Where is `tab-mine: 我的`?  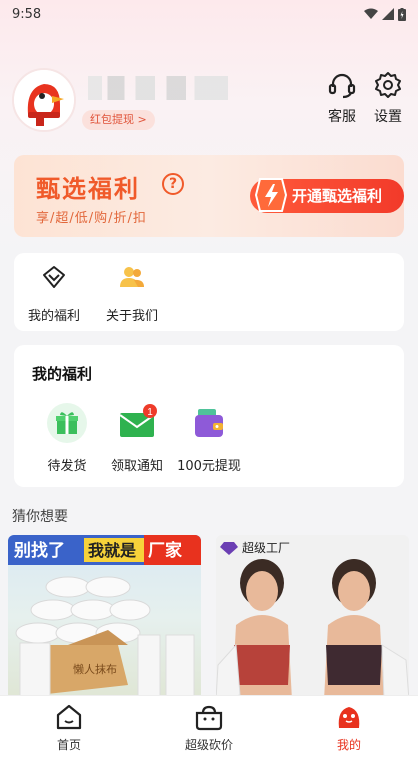 tab-mine: 我的 is located at coordinates (349, 727).